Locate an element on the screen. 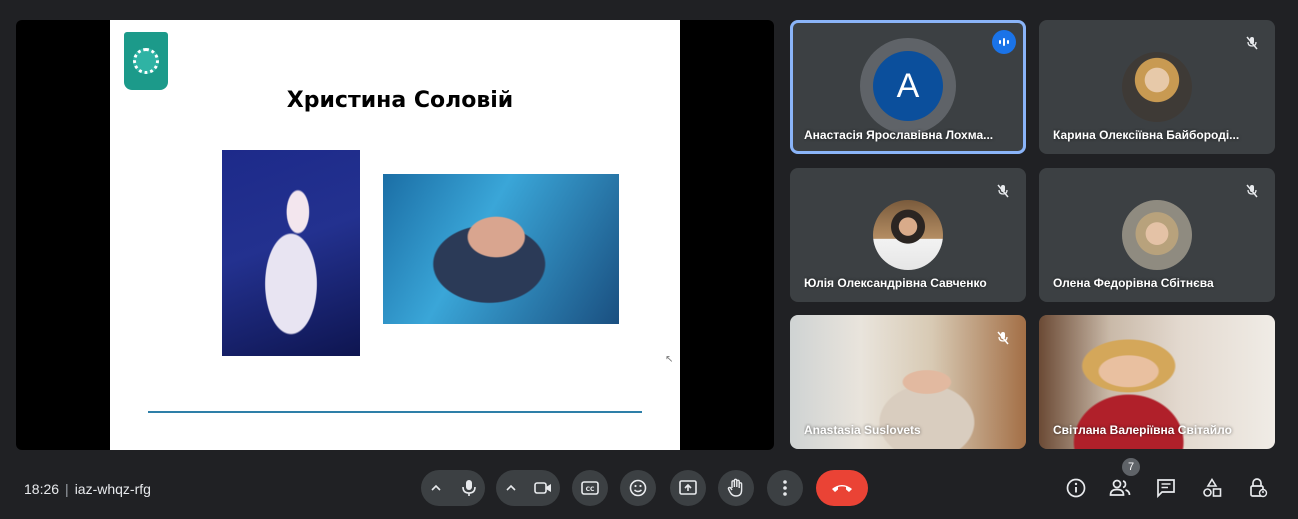  participant-tile-6: Світлана Валеріївна Світайло is located at coordinates (1157, 382).